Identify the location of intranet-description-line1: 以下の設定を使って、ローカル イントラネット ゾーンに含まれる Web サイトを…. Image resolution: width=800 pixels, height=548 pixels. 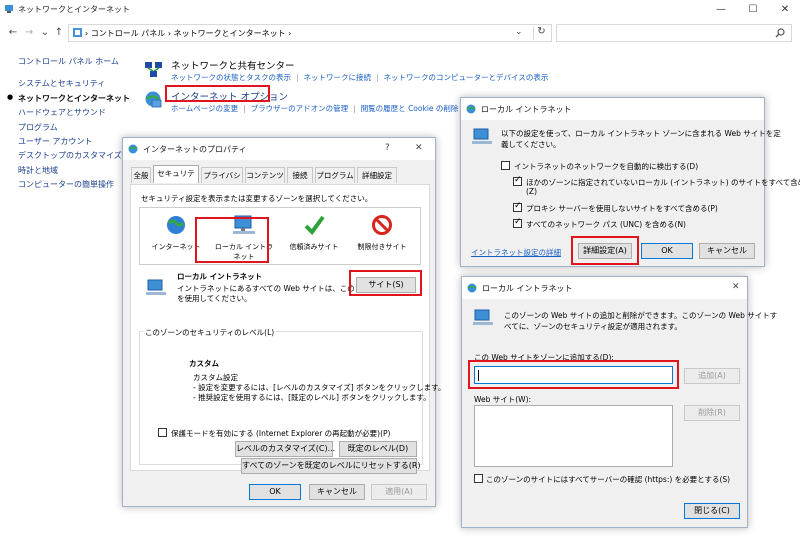
(641, 133).